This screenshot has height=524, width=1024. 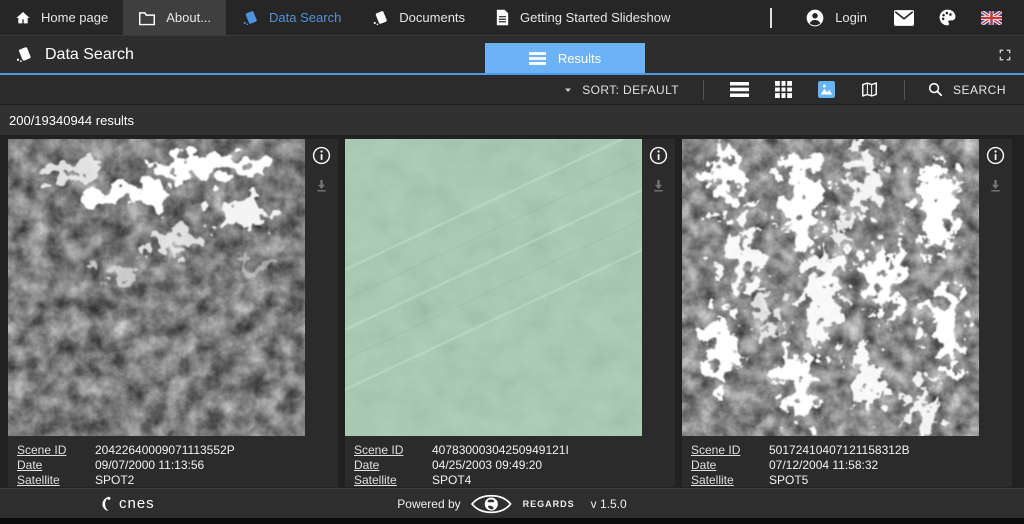 I want to click on nav-item-label: Documents, so click(x=432, y=17).